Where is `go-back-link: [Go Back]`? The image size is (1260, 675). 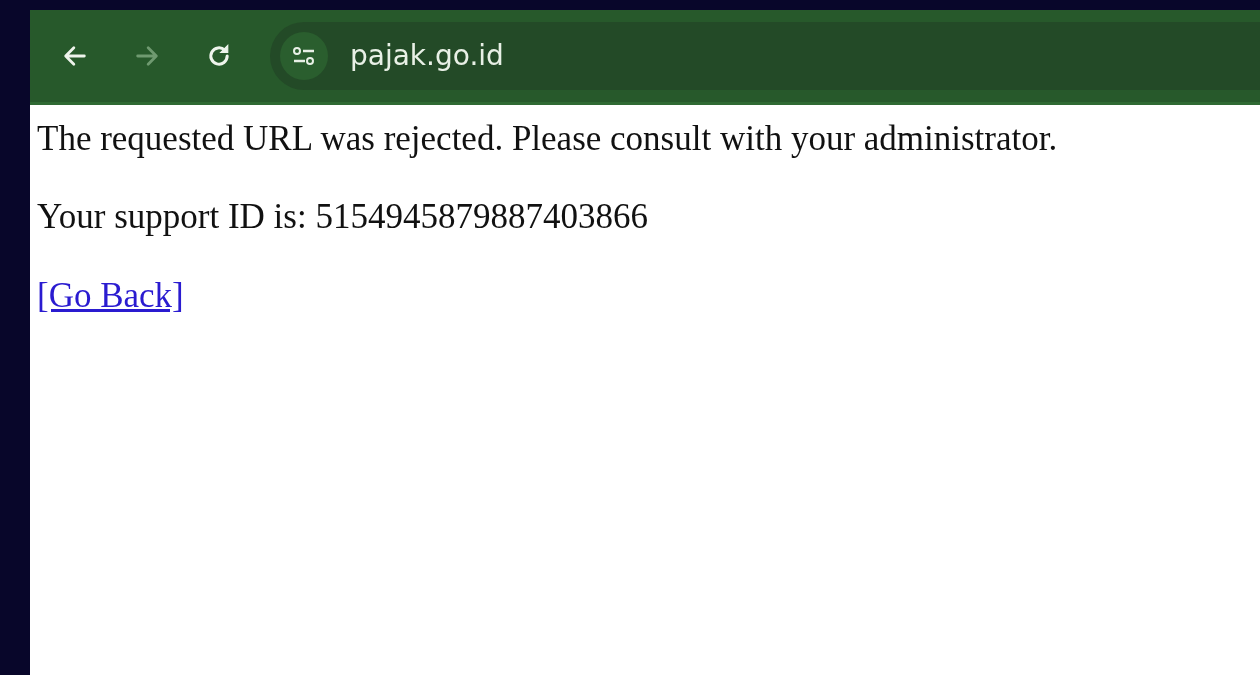
go-back-link: [Go Back] is located at coordinates (110, 295).